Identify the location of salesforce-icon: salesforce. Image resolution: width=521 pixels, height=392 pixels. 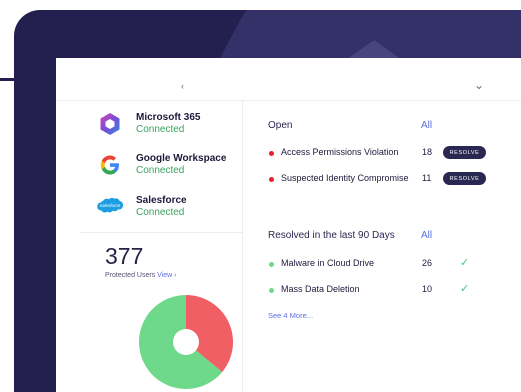
(110, 207).